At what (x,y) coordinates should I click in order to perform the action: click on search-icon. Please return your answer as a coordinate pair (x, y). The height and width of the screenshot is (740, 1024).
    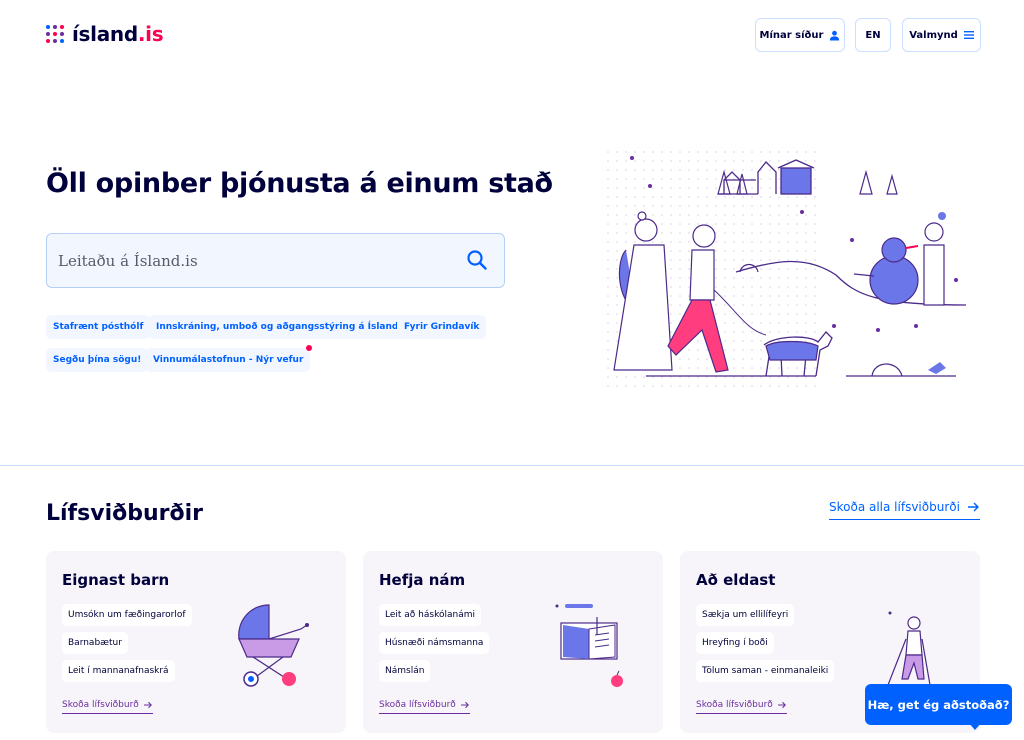
    Looking at the image, I should click on (477, 260).